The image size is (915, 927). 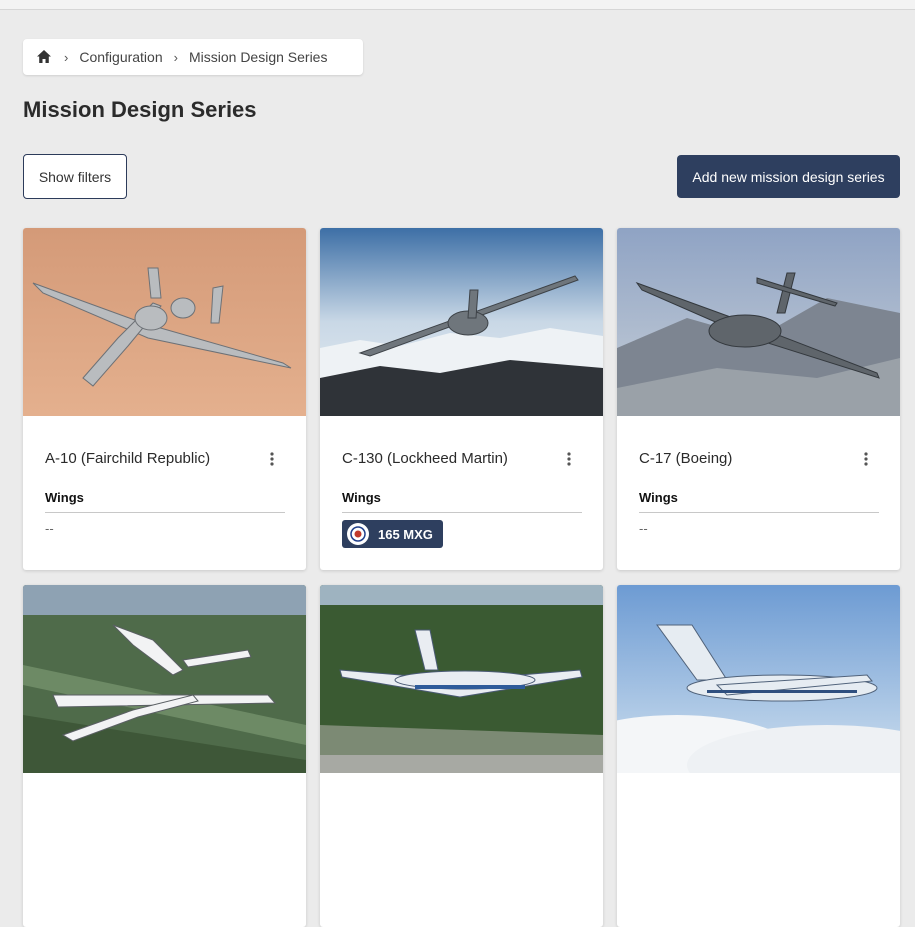 What do you see at coordinates (75, 176) in the screenshot?
I see `show-filters-button: Show filters` at bounding box center [75, 176].